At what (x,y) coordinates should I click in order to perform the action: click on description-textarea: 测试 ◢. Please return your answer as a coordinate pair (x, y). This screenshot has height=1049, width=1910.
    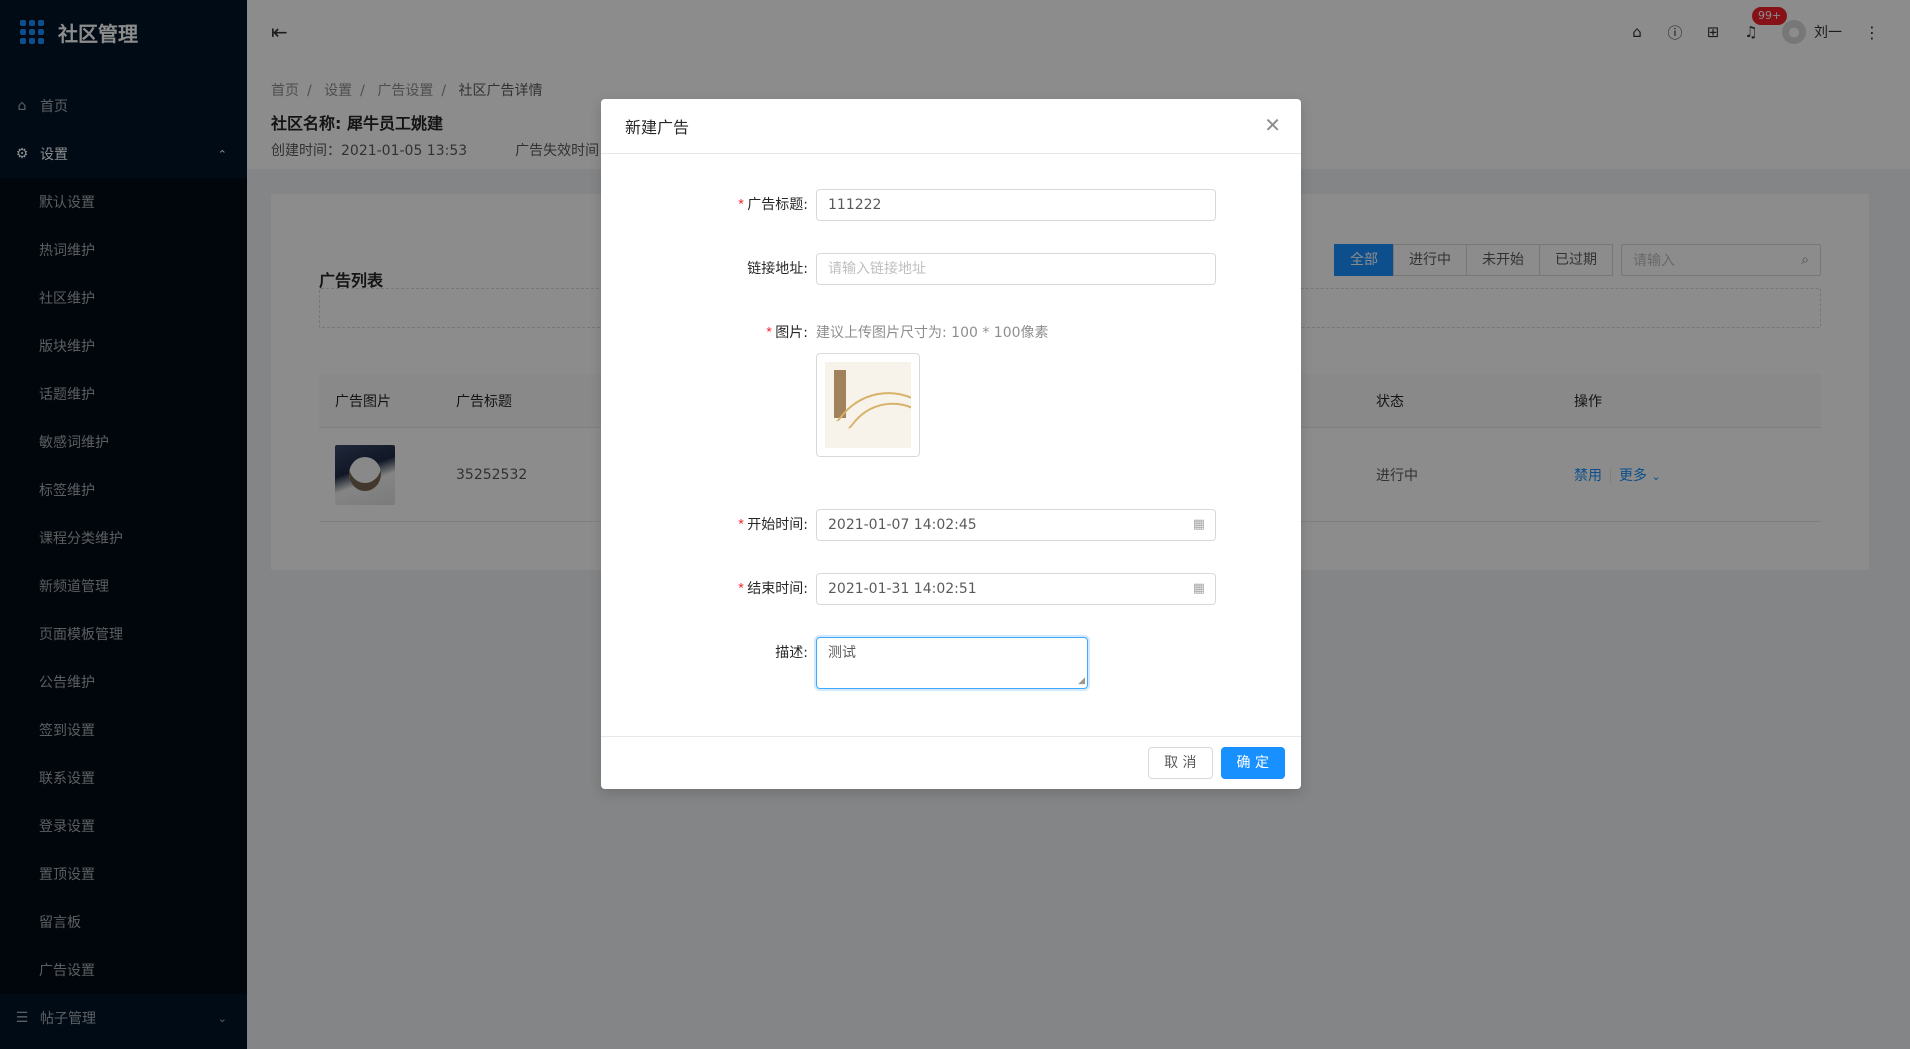
    Looking at the image, I should click on (952, 663).